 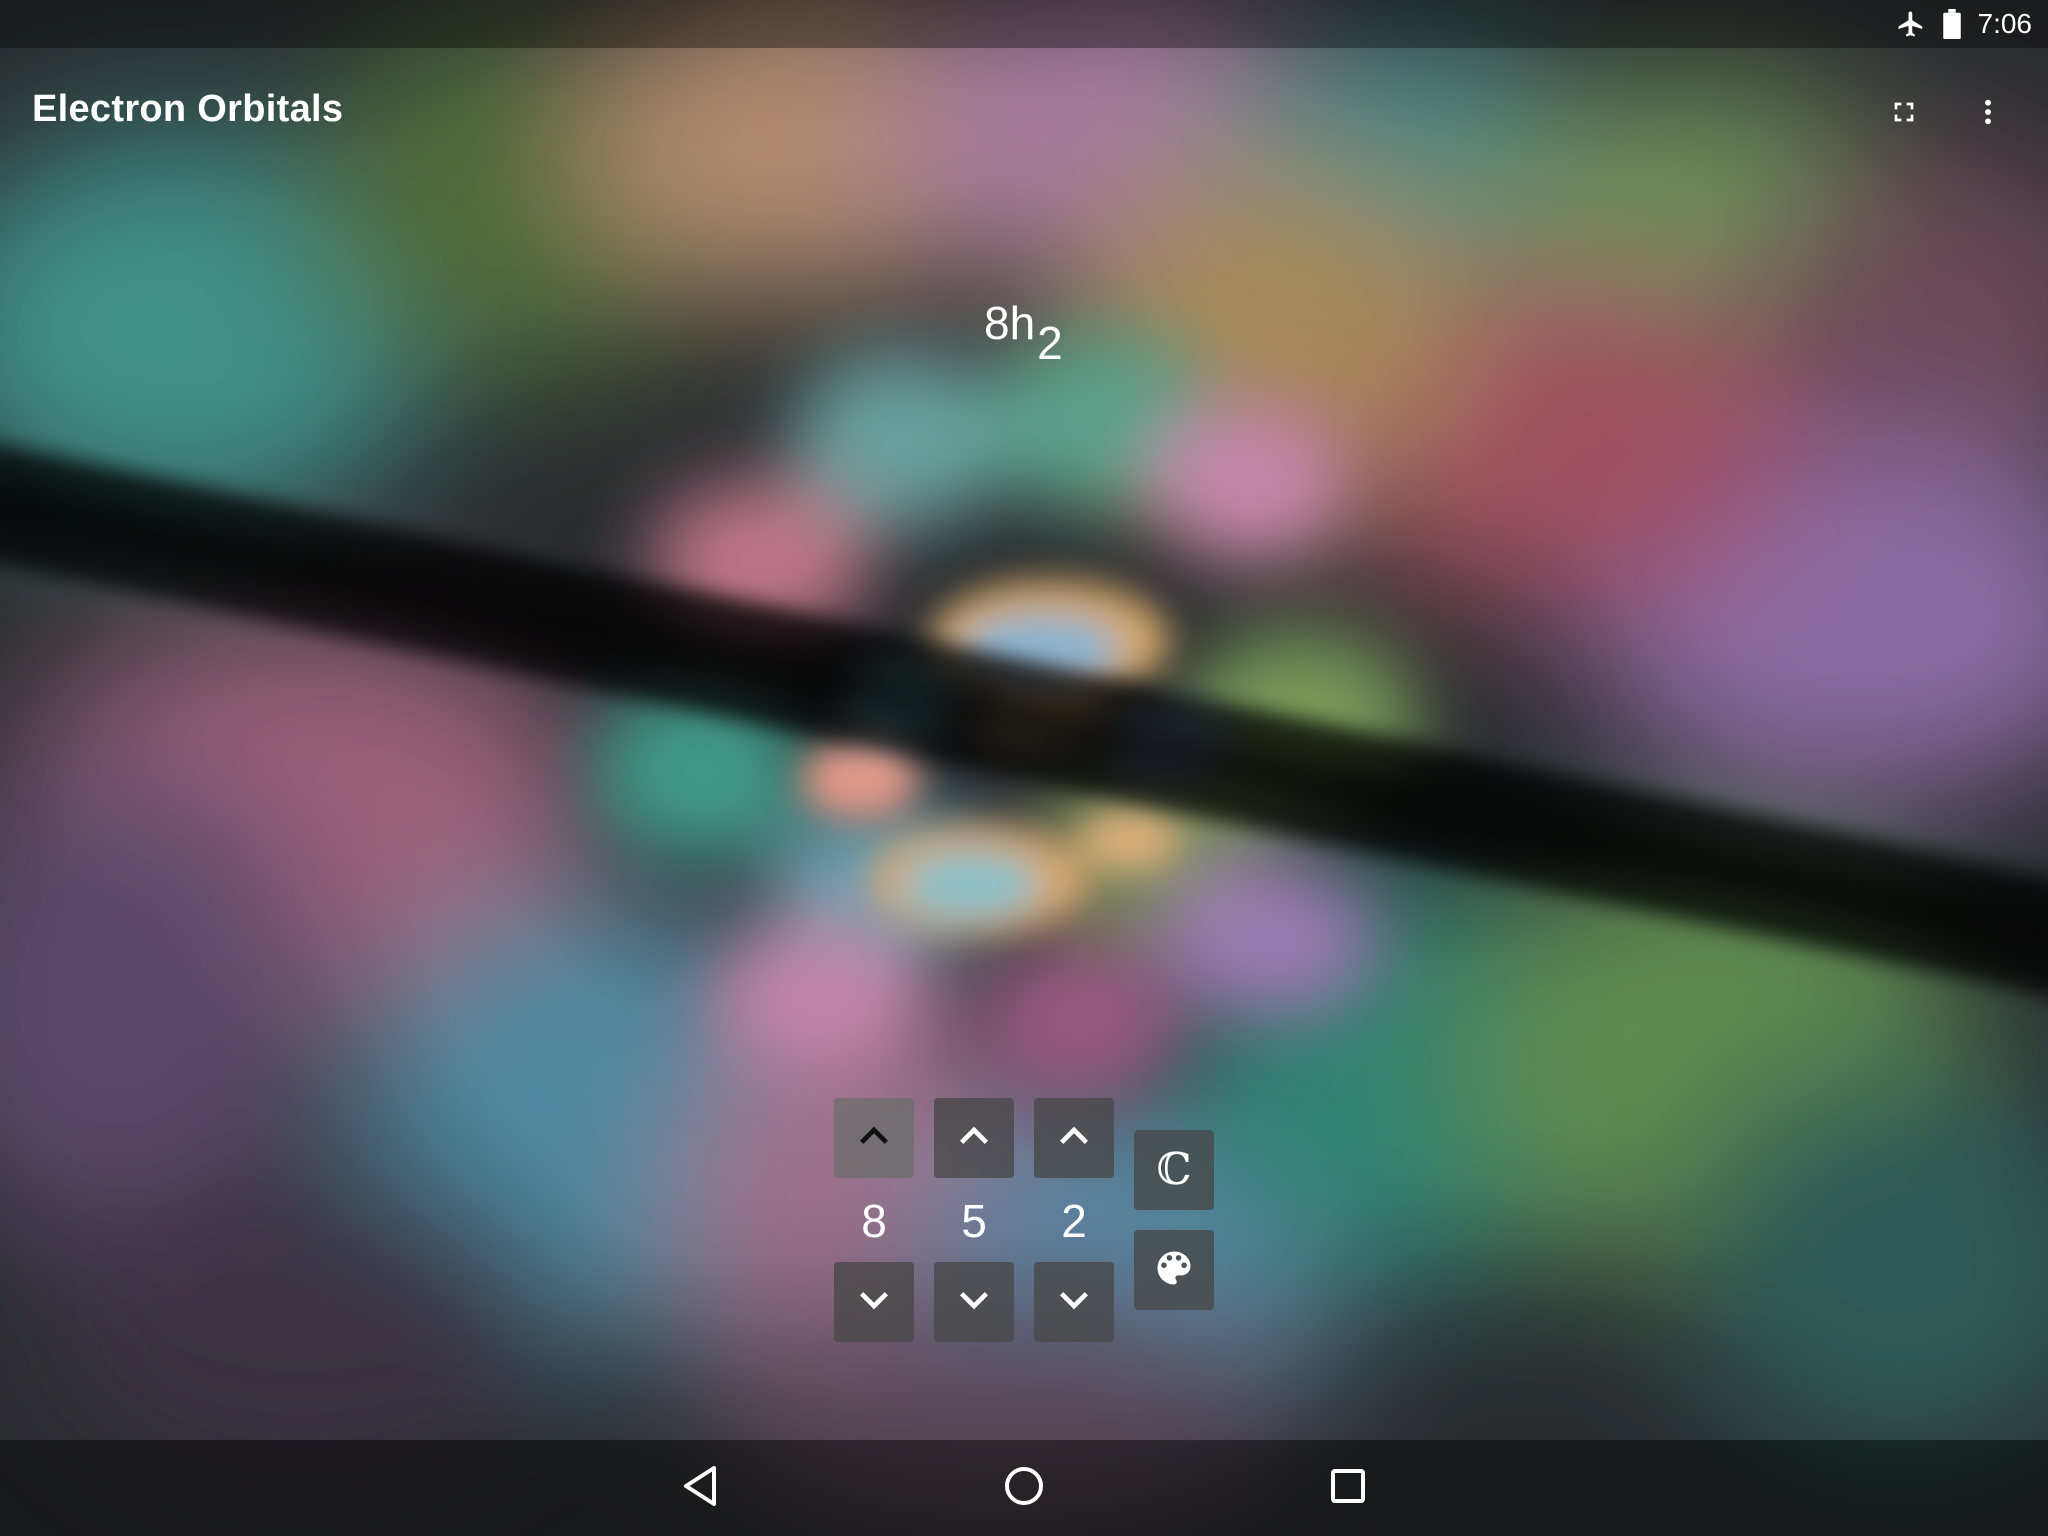 I want to click on l-value: 5, so click(x=974, y=1221).